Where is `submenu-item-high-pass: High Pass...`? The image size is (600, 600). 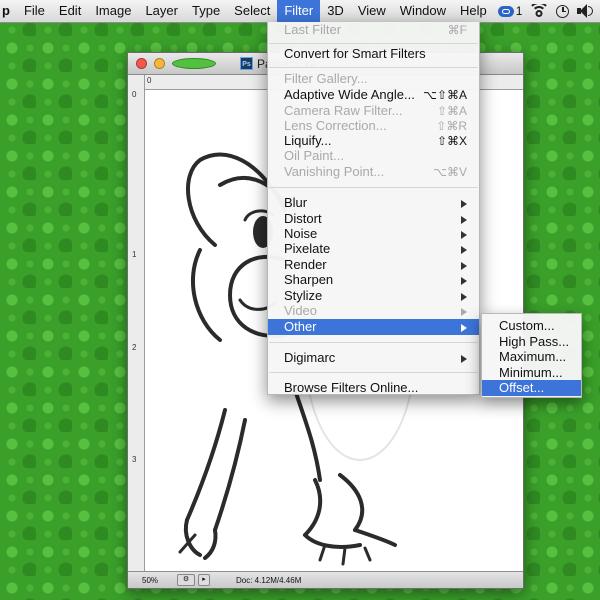 submenu-item-high-pass: High Pass... is located at coordinates (531, 342).